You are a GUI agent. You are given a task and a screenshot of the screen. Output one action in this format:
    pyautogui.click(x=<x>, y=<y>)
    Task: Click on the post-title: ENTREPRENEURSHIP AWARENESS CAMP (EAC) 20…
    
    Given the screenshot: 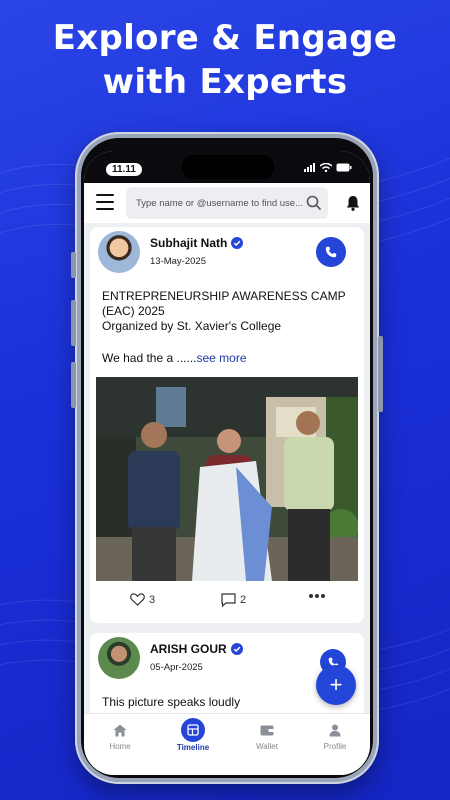 What is the action you would take?
    pyautogui.click(x=231, y=311)
    